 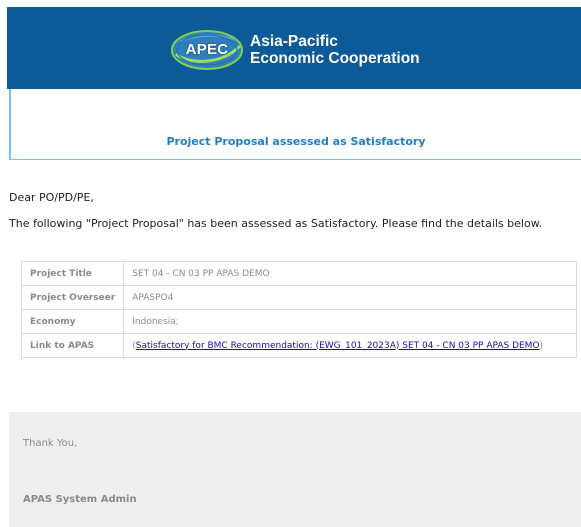 What do you see at coordinates (335, 58) in the screenshot?
I see `org-name-line2: Economic Cooperation` at bounding box center [335, 58].